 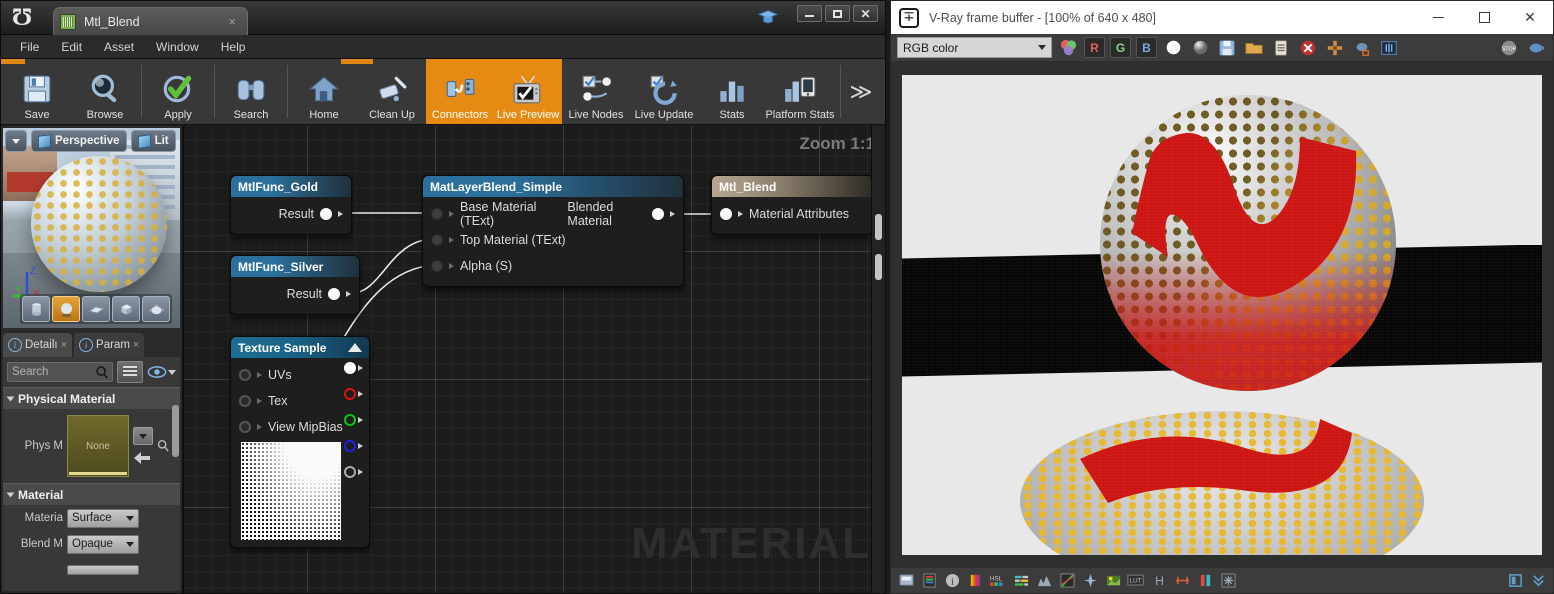 What do you see at coordinates (974, 47) in the screenshot?
I see `channel-select: RGB color` at bounding box center [974, 47].